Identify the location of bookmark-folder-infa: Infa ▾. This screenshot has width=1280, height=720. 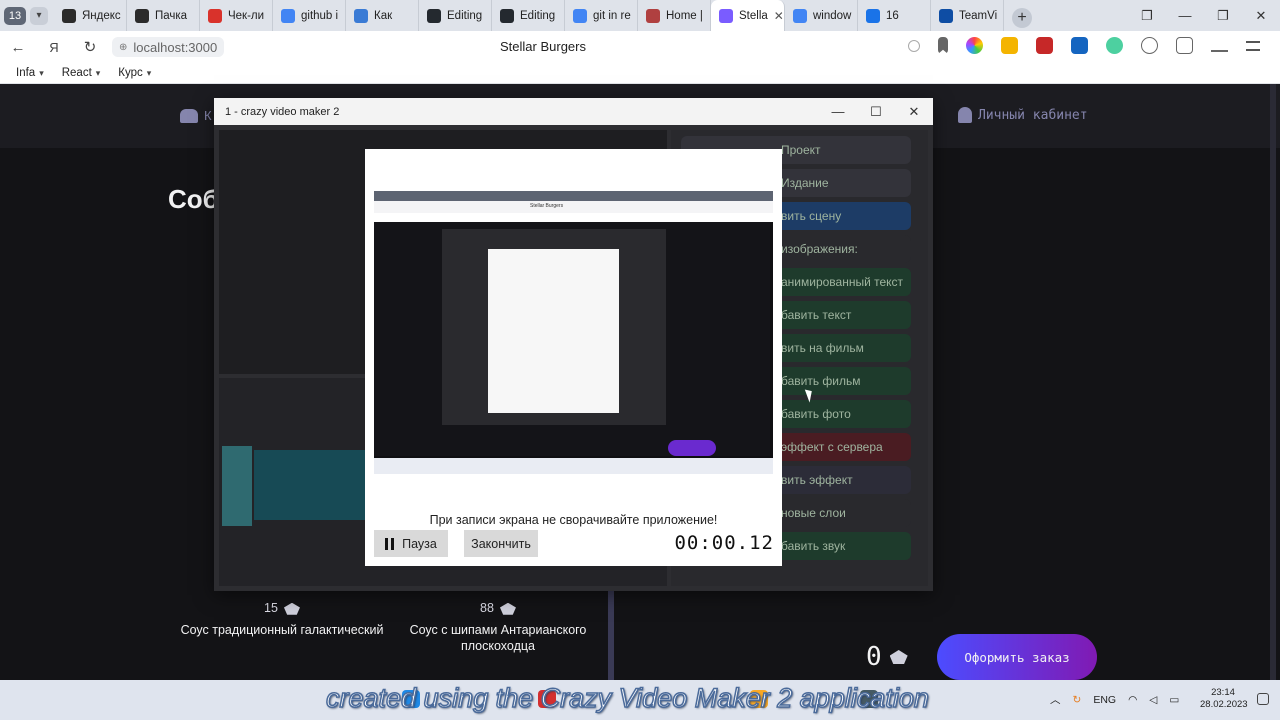
(30, 73).